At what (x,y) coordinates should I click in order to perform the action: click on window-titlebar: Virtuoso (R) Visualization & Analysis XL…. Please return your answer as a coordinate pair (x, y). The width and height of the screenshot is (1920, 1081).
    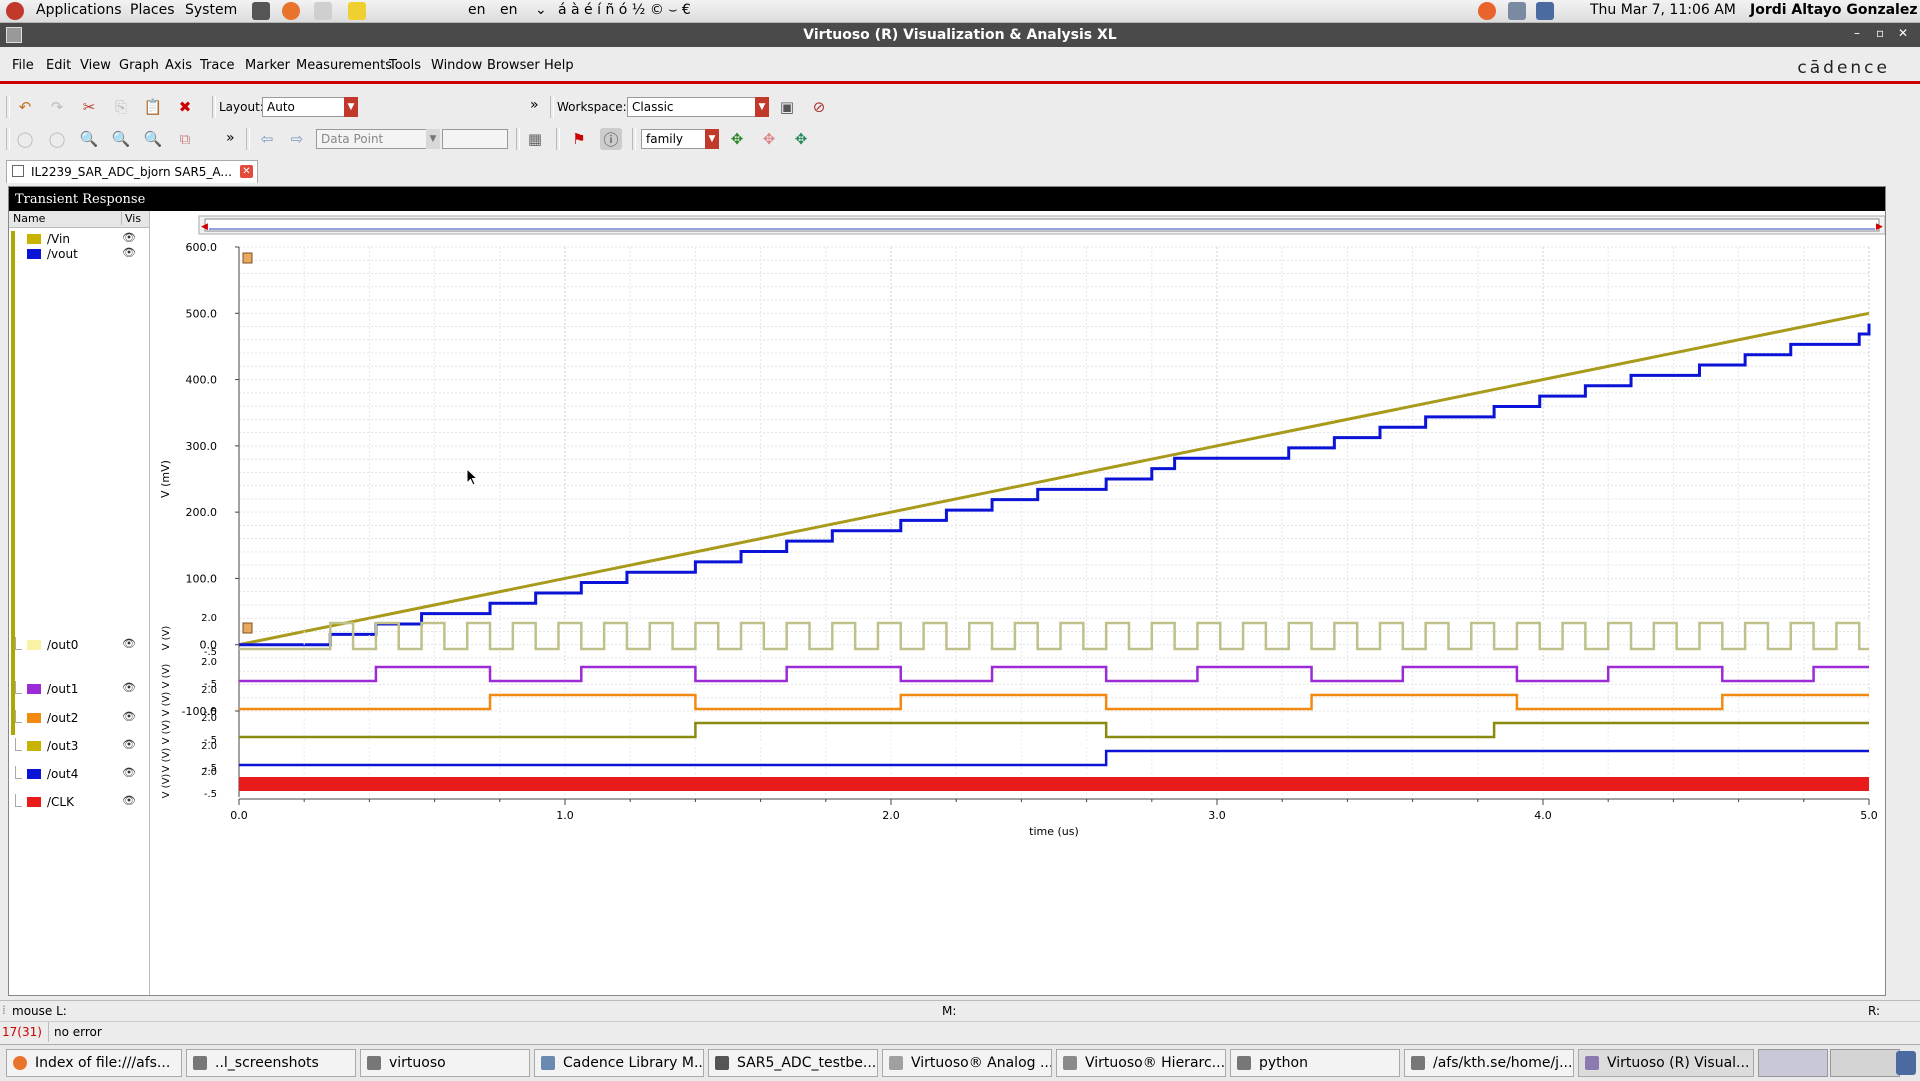
    Looking at the image, I should click on (960, 35).